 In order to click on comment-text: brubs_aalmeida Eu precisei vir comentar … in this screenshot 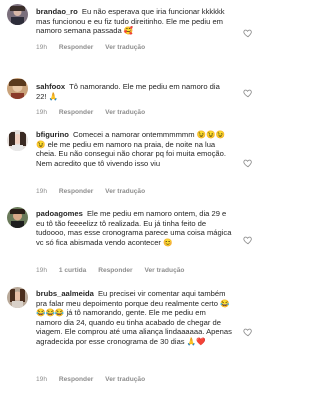, I will do `click(134, 318)`.